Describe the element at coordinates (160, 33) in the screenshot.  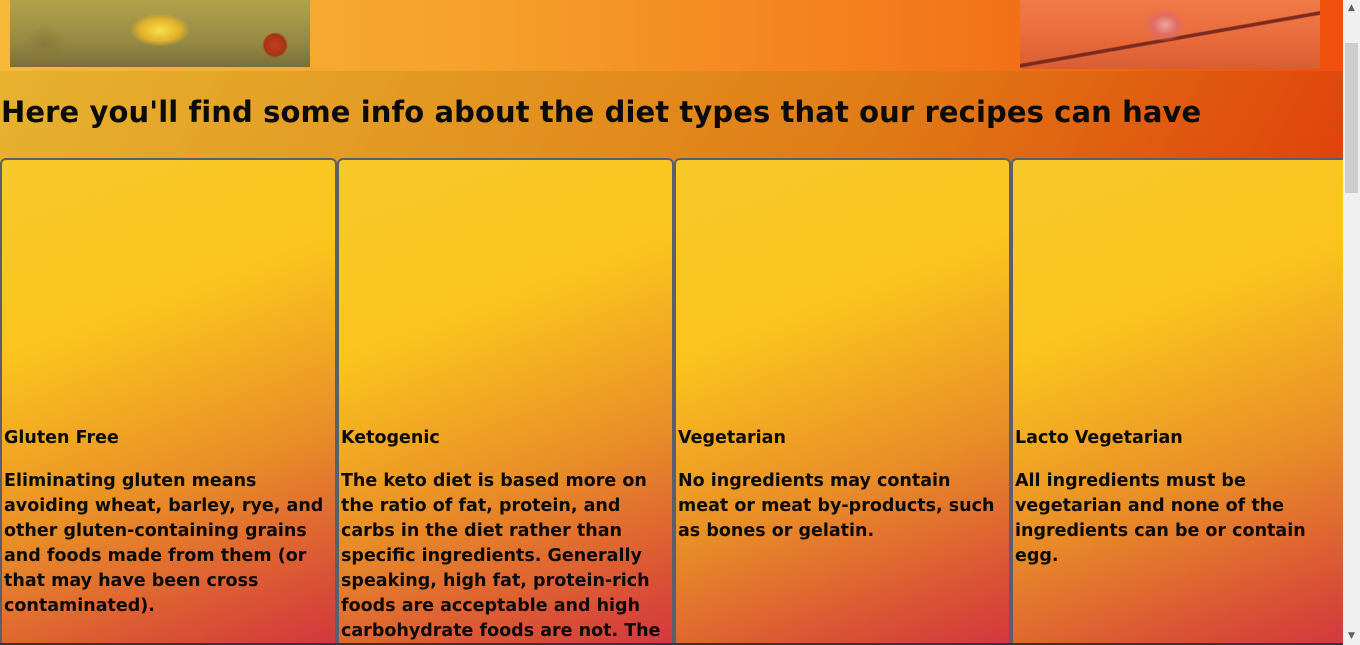
I see `banner-food-image-left` at that location.